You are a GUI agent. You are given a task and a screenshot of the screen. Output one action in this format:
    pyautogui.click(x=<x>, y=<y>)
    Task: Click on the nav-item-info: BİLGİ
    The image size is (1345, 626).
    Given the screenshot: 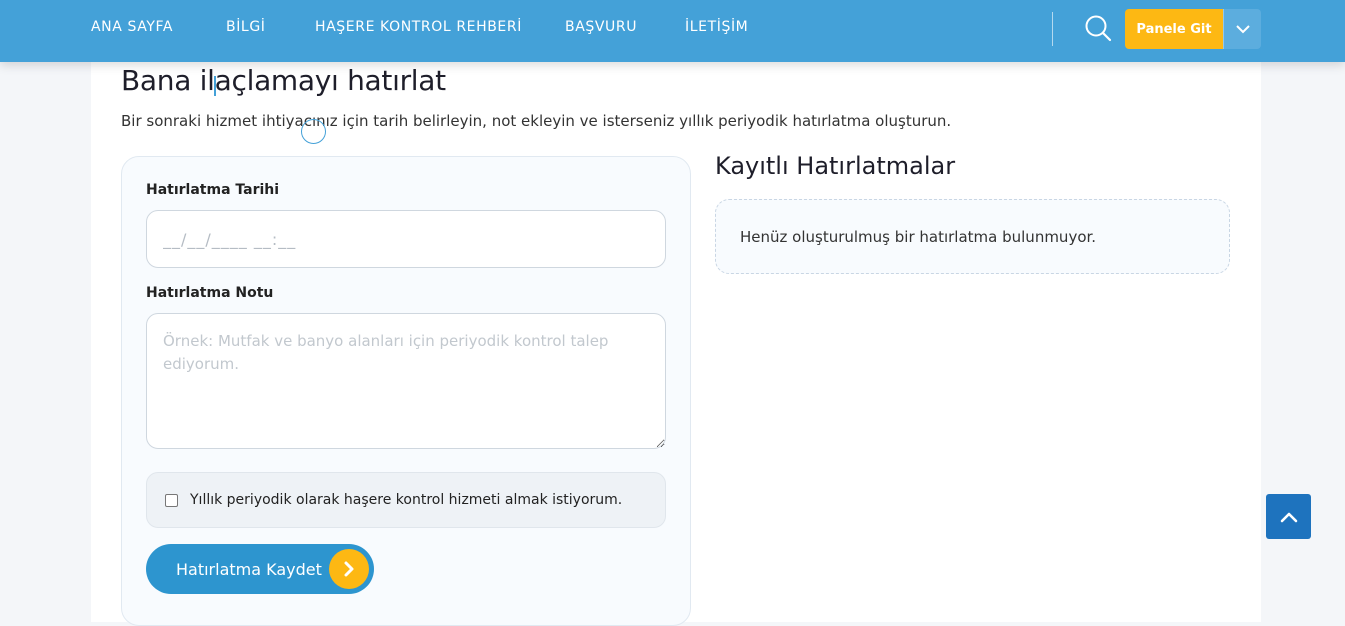 What is the action you would take?
    pyautogui.click(x=246, y=27)
    